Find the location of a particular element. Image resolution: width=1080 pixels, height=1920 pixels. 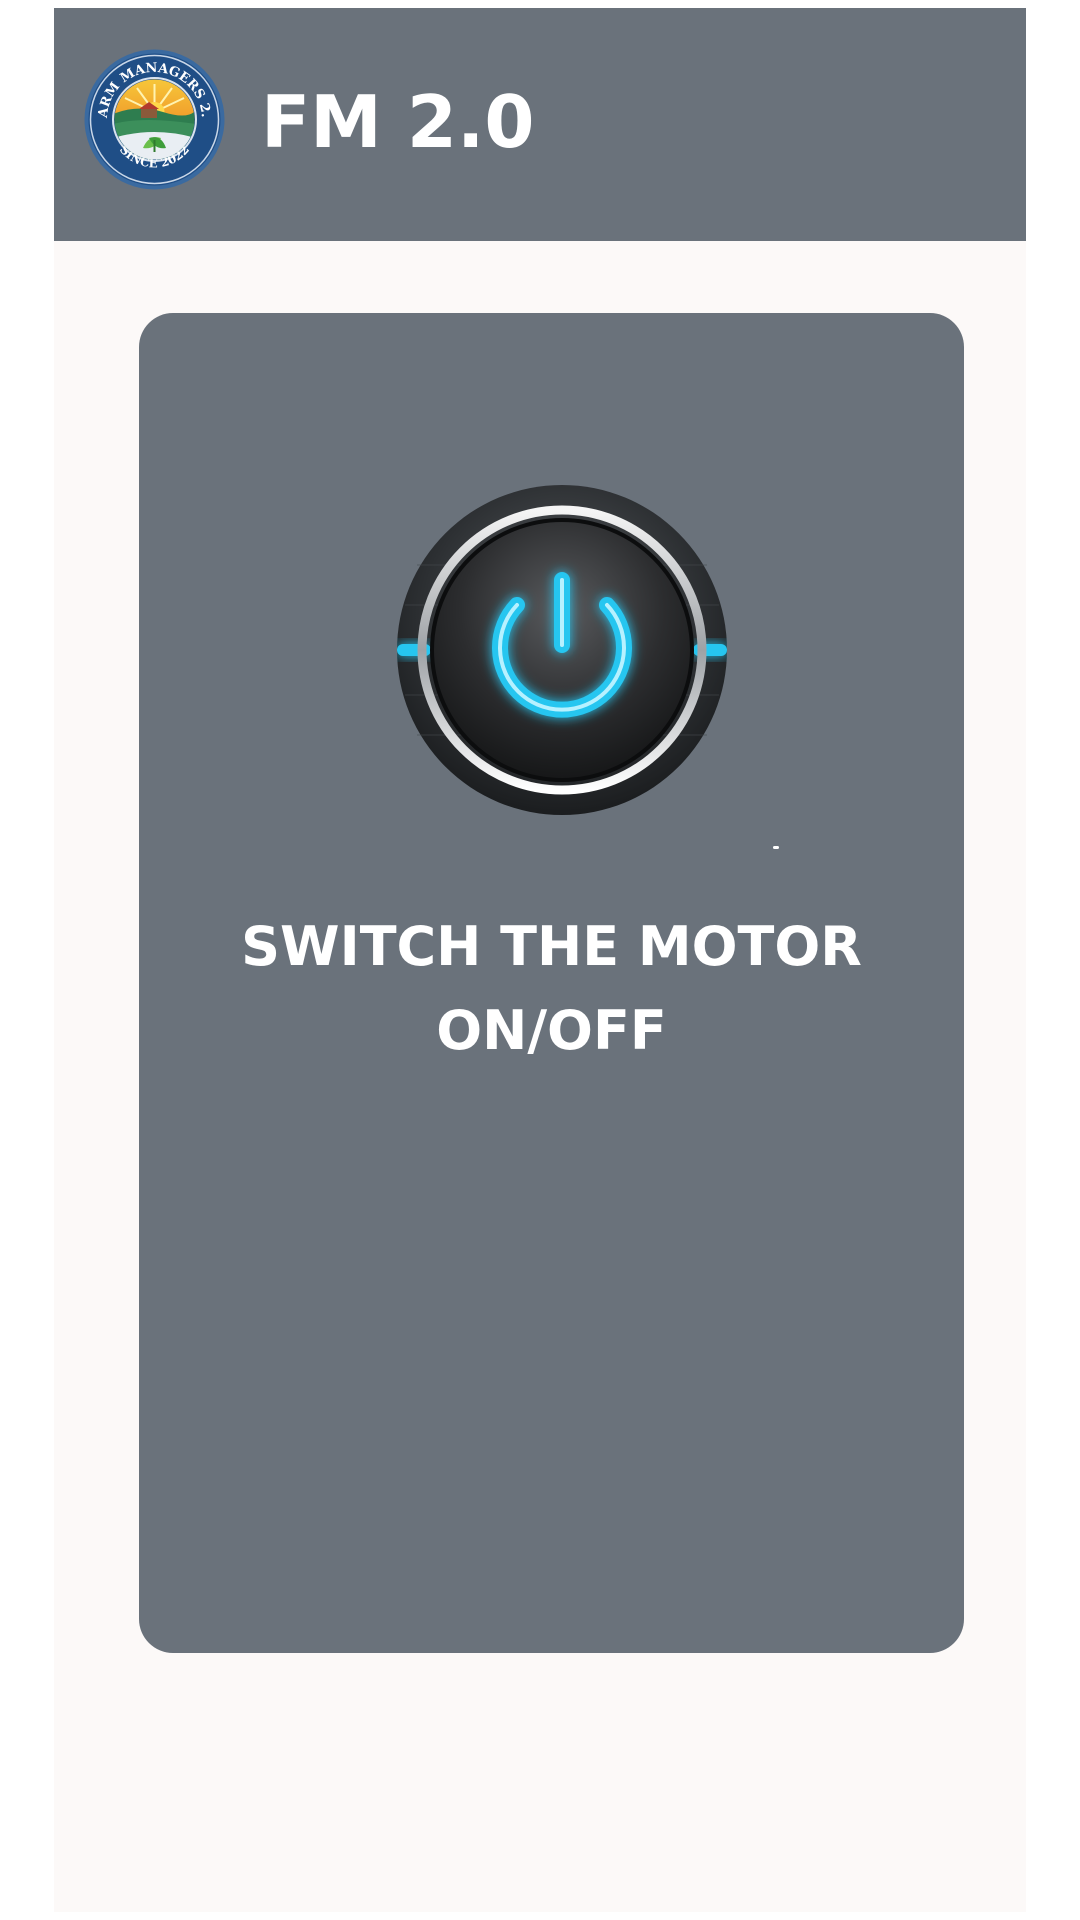

small-marker-dot is located at coordinates (776, 847).